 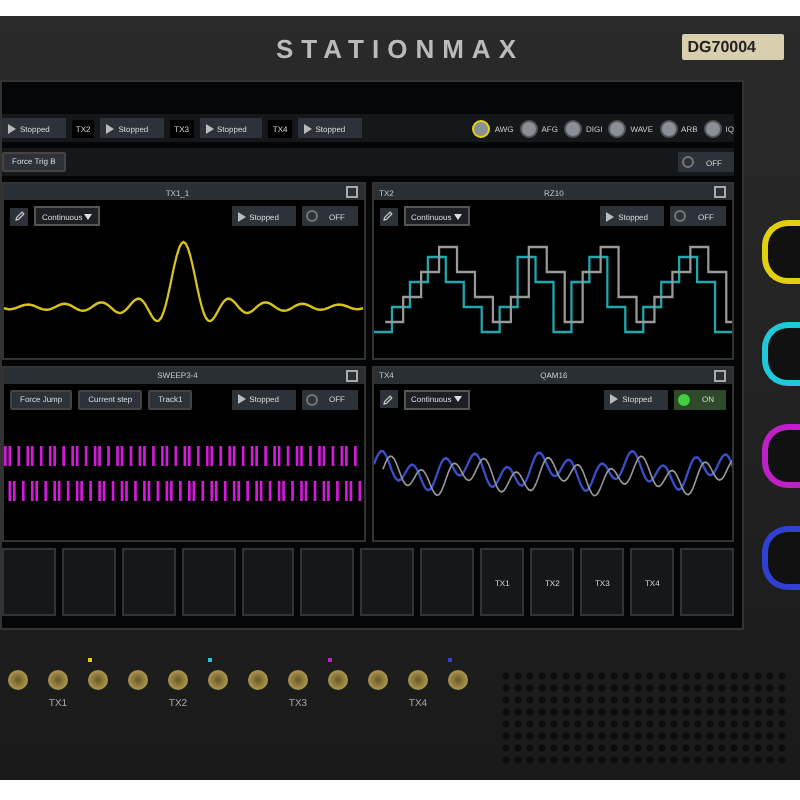 I want to click on brand-logo: STATIONMAX, so click(x=399, y=48).